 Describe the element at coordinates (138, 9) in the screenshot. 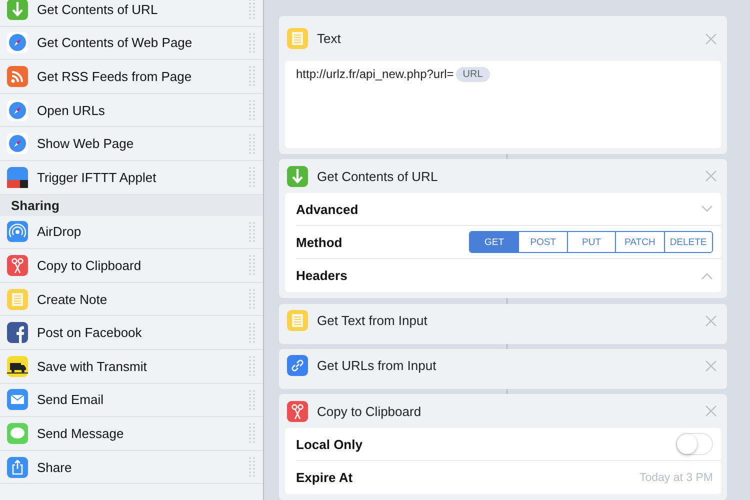

I see `action-item: Get Contents of URL` at that location.